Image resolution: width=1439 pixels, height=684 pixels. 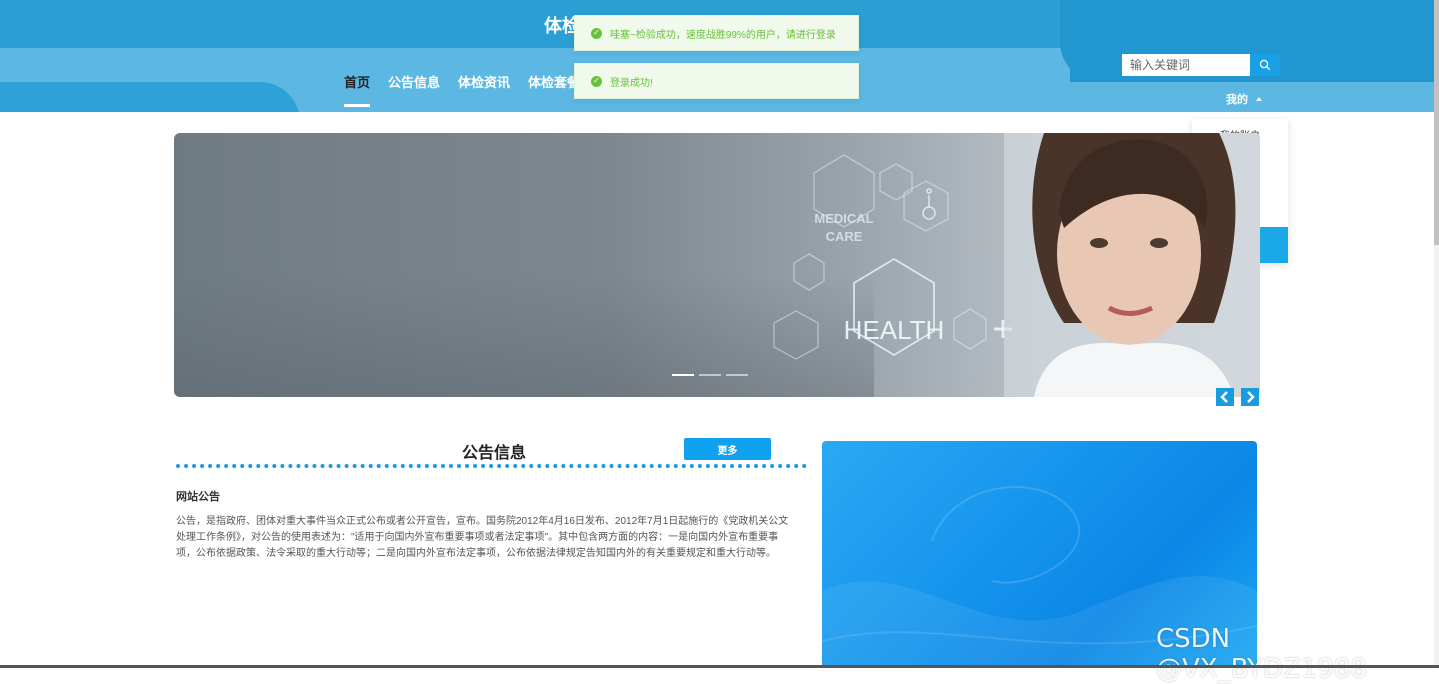 What do you see at coordinates (494, 453) in the screenshot?
I see `notice-section-title: 公告信息` at bounding box center [494, 453].